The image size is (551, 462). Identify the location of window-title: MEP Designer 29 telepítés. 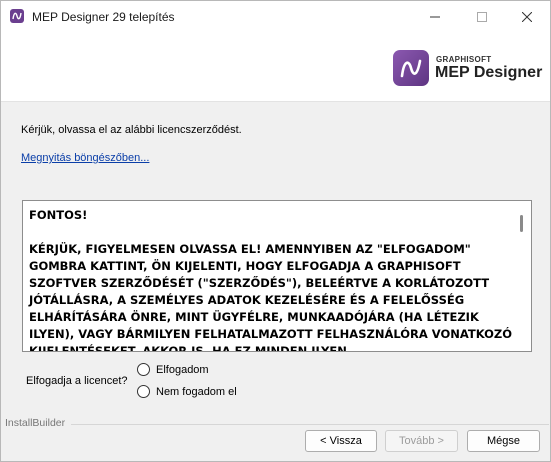
(103, 17).